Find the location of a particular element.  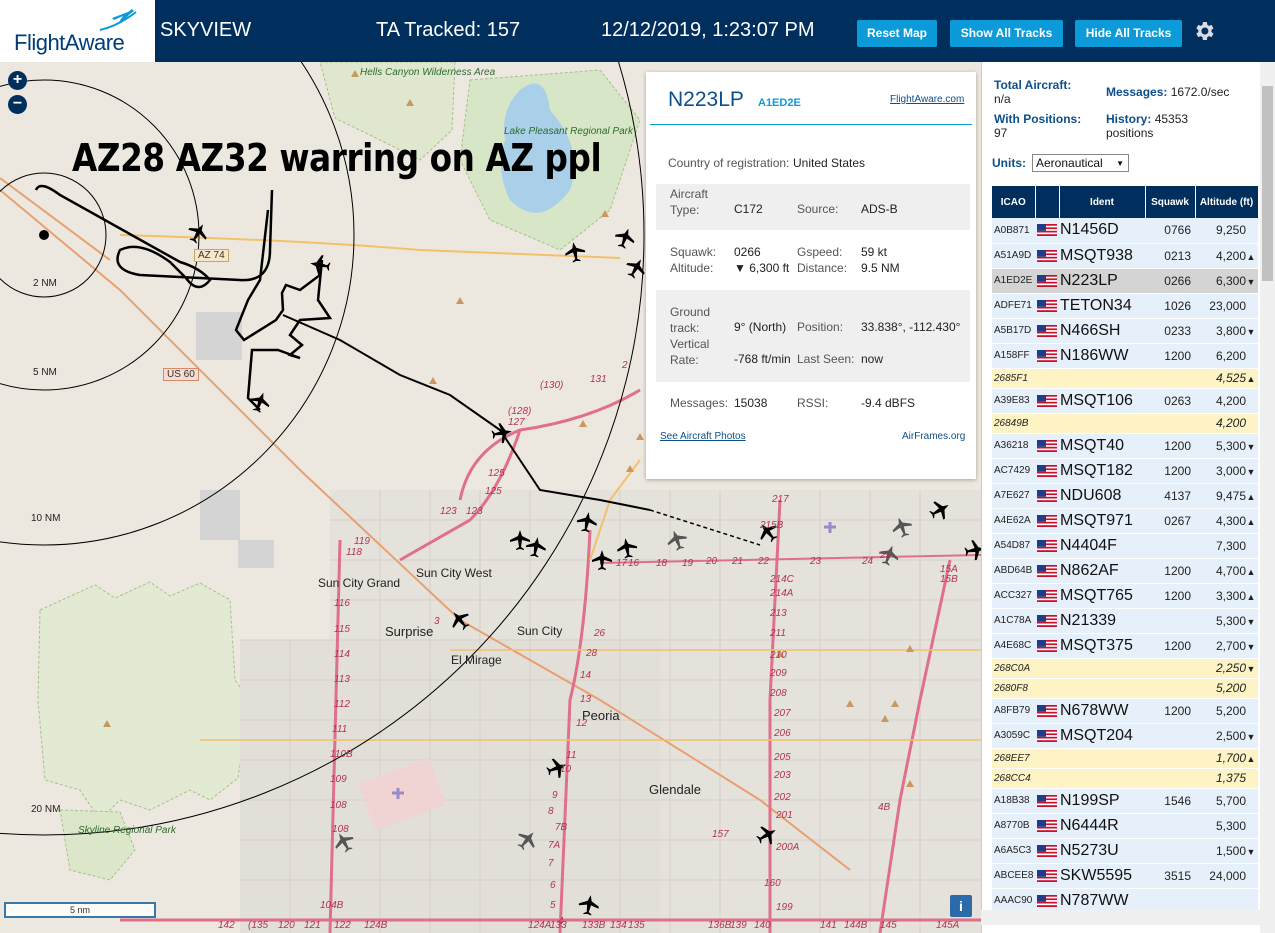

altitude-value: 5,200 is located at coordinates (1230, 710).